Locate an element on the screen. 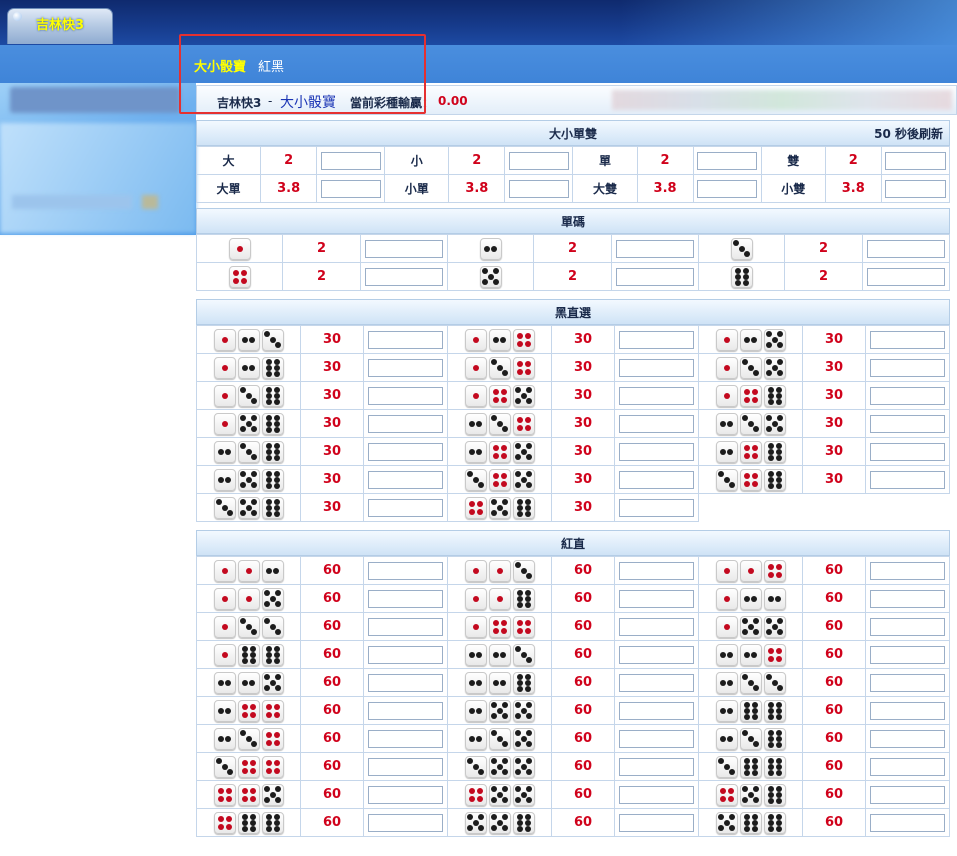  dice-combo is located at coordinates (499, 395).